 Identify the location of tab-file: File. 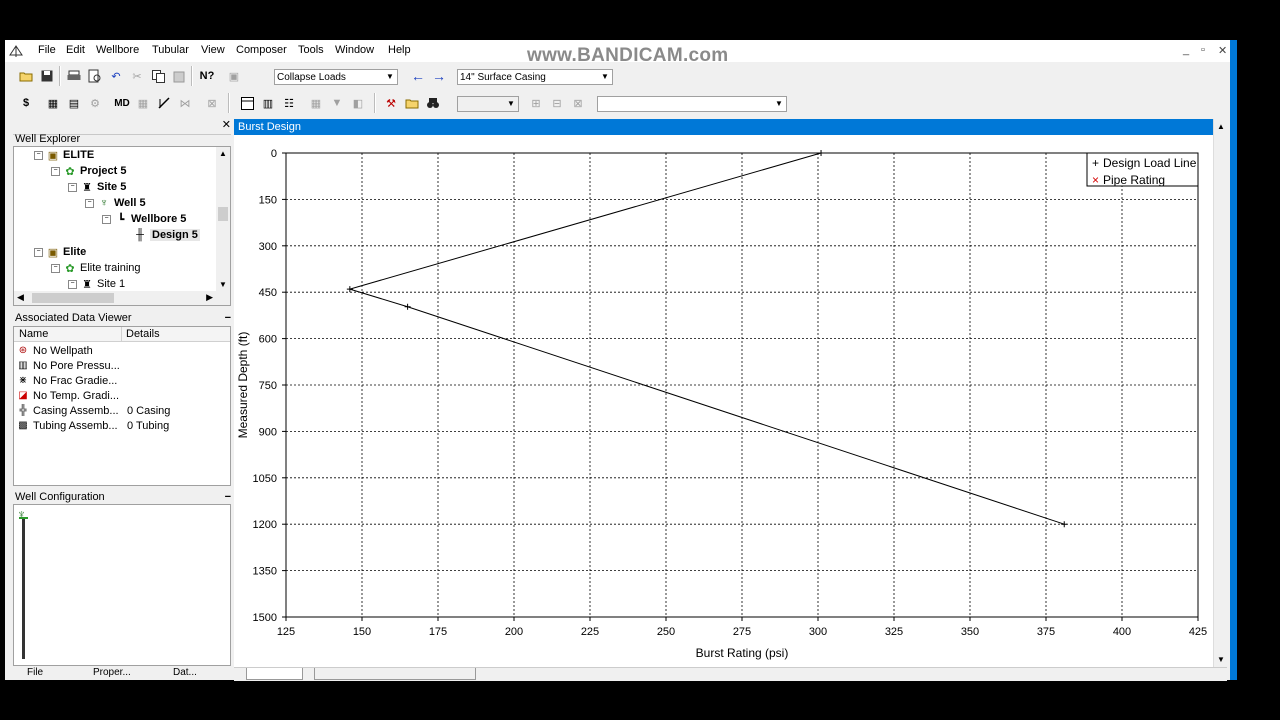
(35, 672).